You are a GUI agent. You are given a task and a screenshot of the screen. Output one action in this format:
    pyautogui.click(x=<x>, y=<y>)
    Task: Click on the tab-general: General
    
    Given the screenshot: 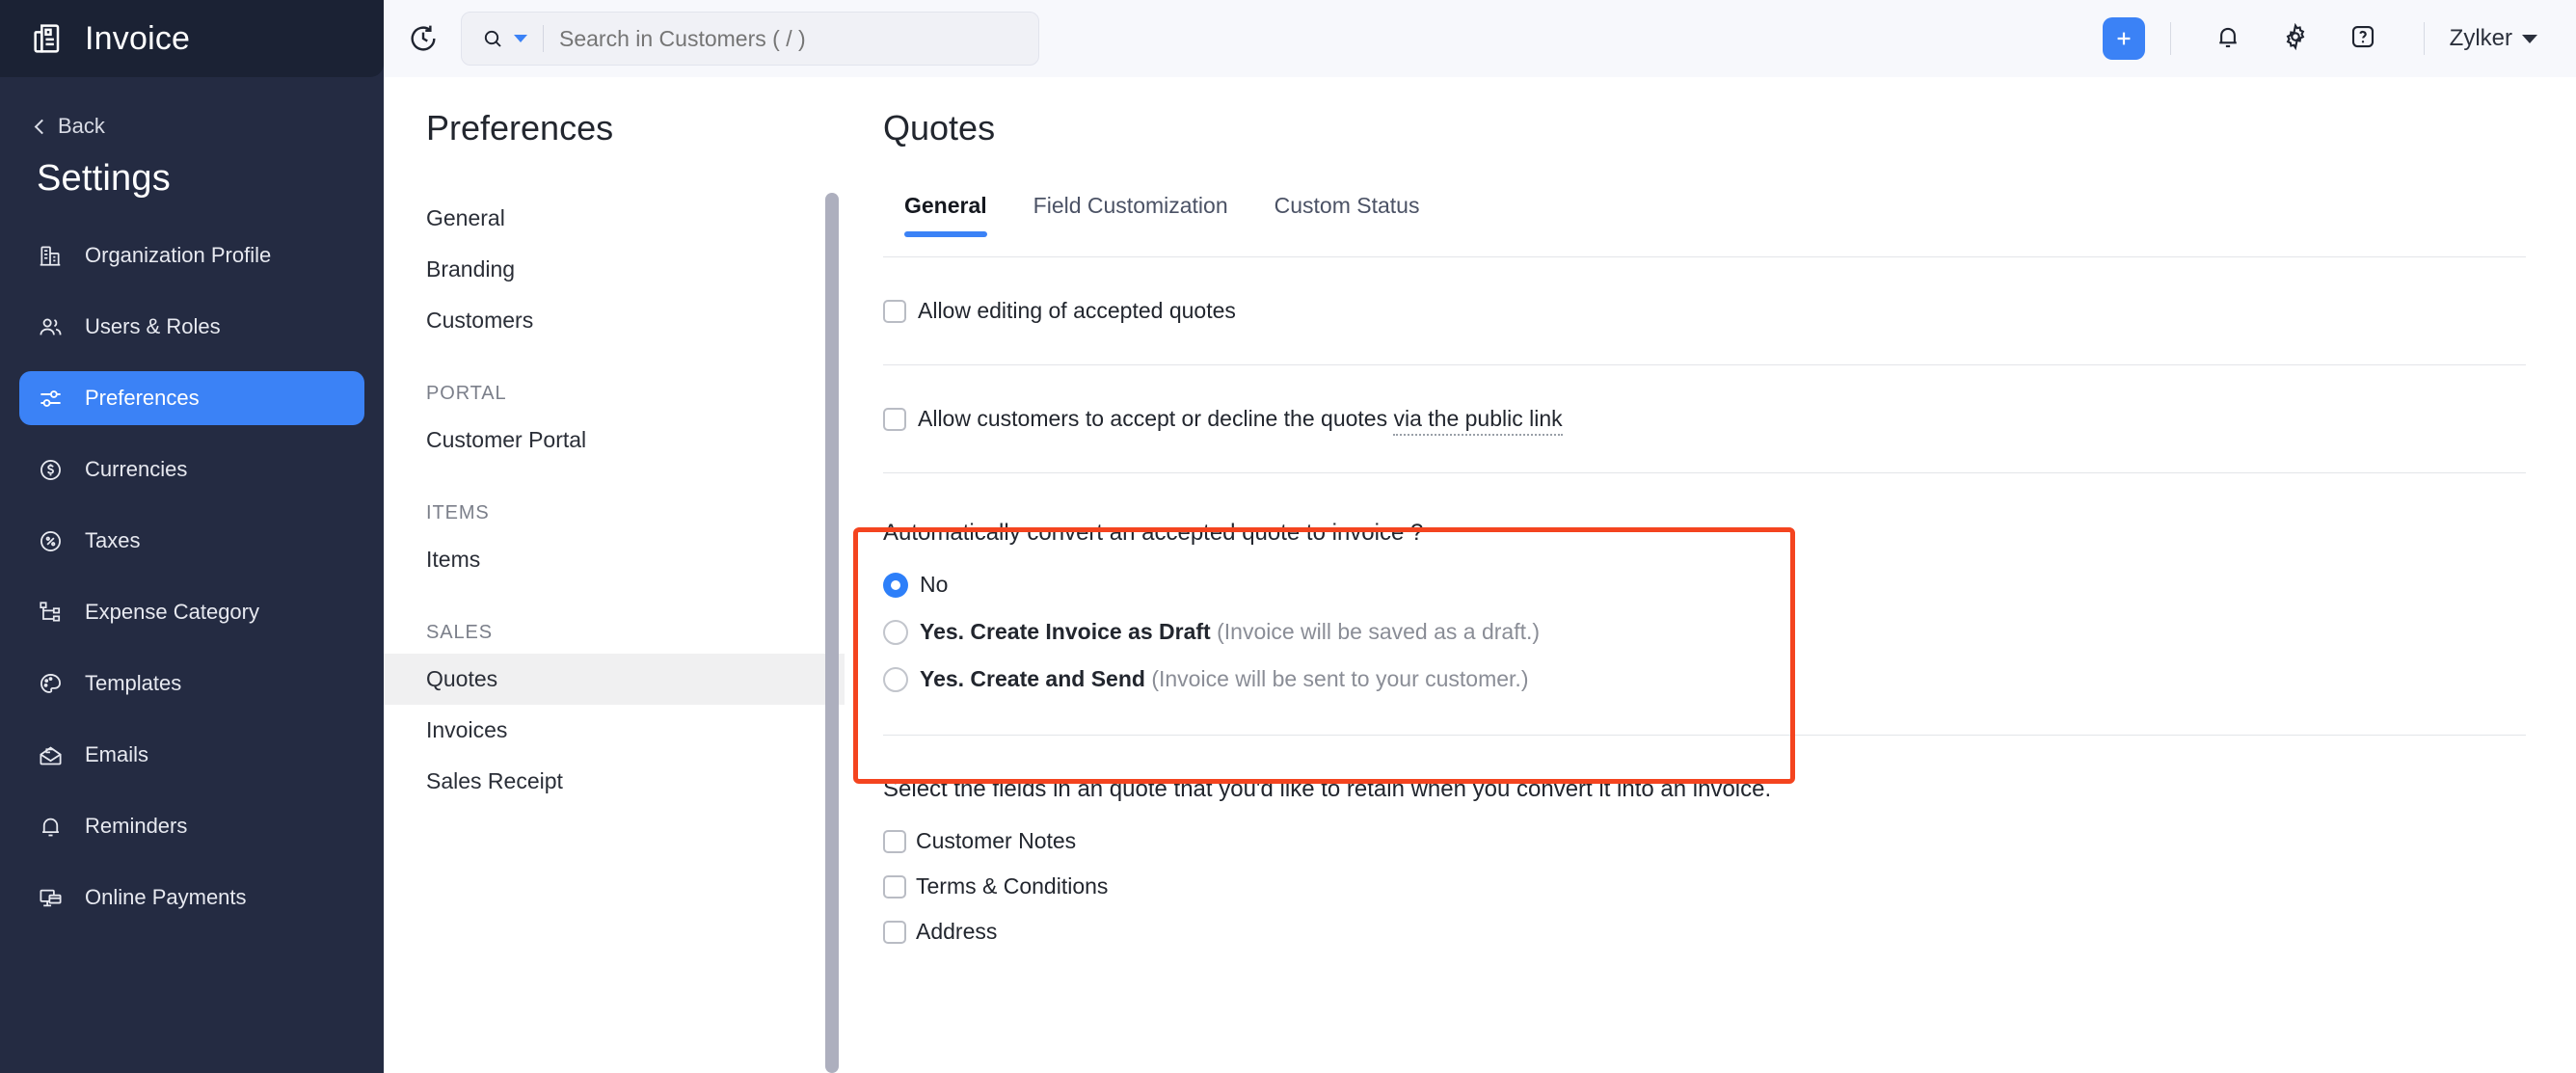 What is the action you would take?
    pyautogui.click(x=946, y=215)
    